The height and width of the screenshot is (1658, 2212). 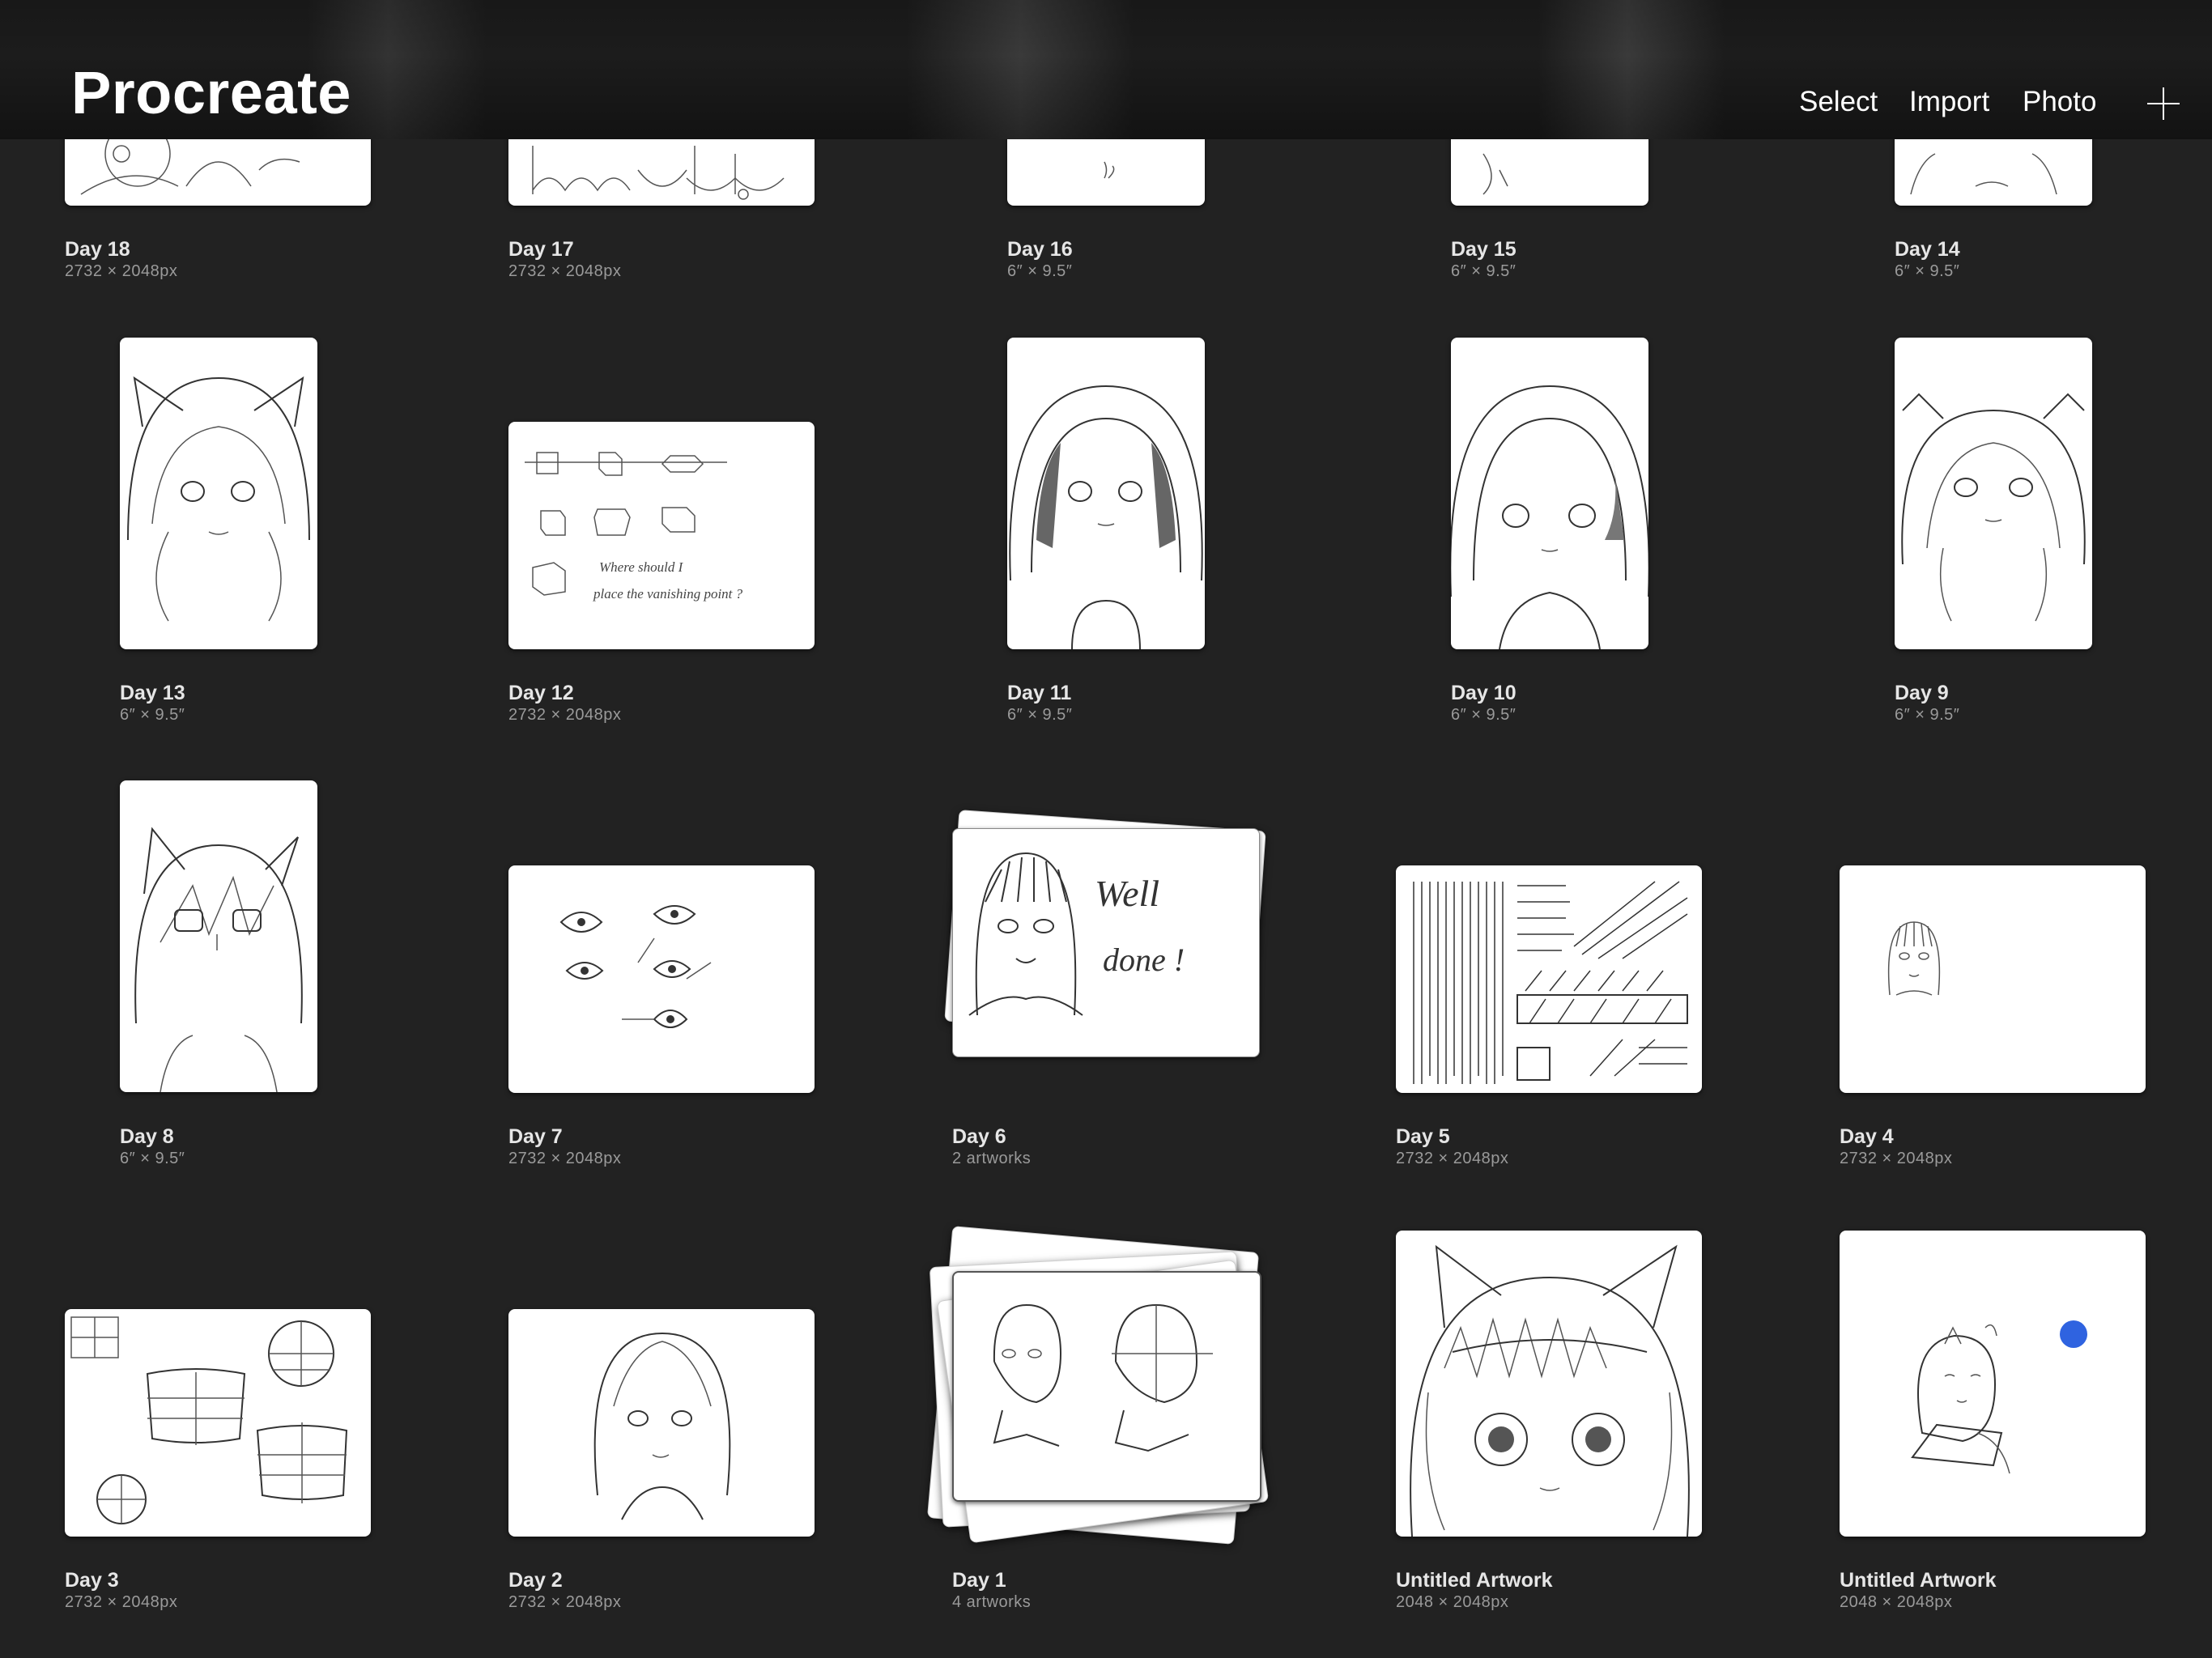 I want to click on artwork-day-1-stack, so click(x=1106, y=1386).